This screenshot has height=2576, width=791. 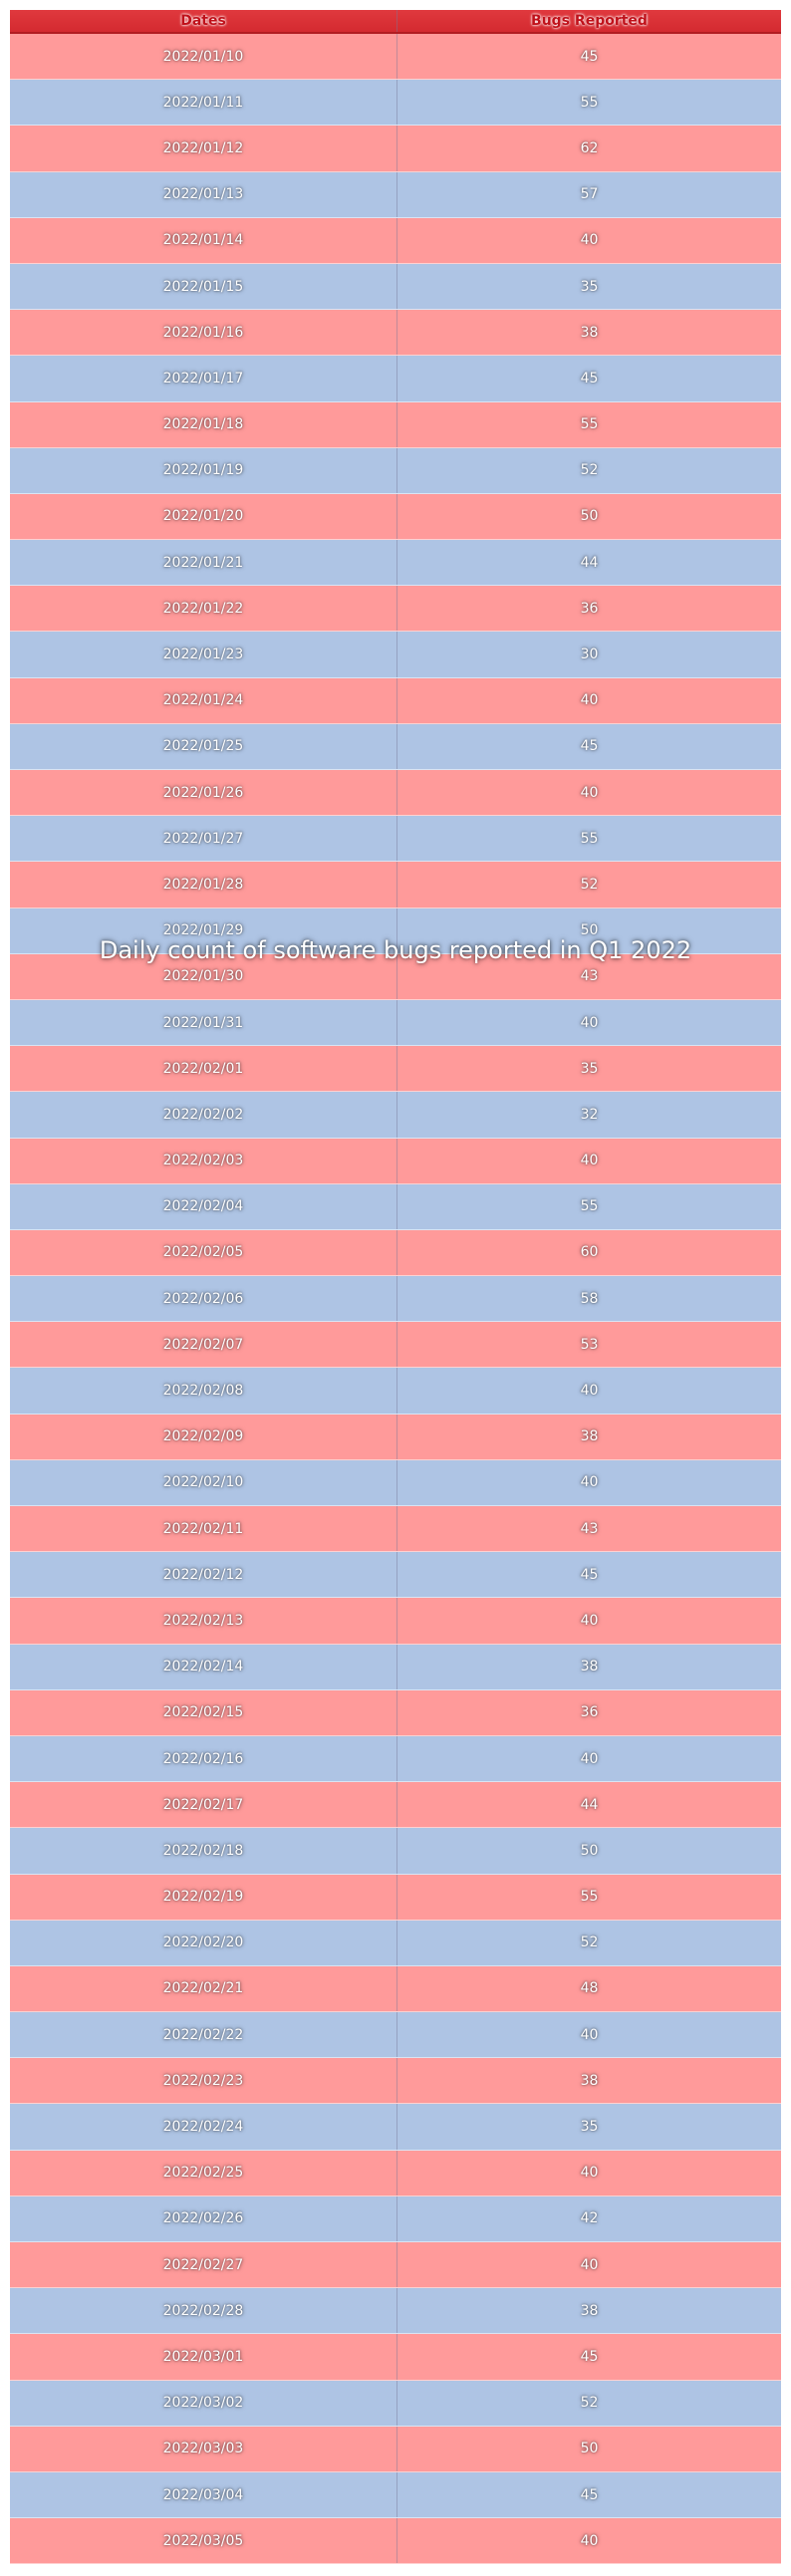 I want to click on table-row: 2022/01/15 35, so click(x=395, y=287).